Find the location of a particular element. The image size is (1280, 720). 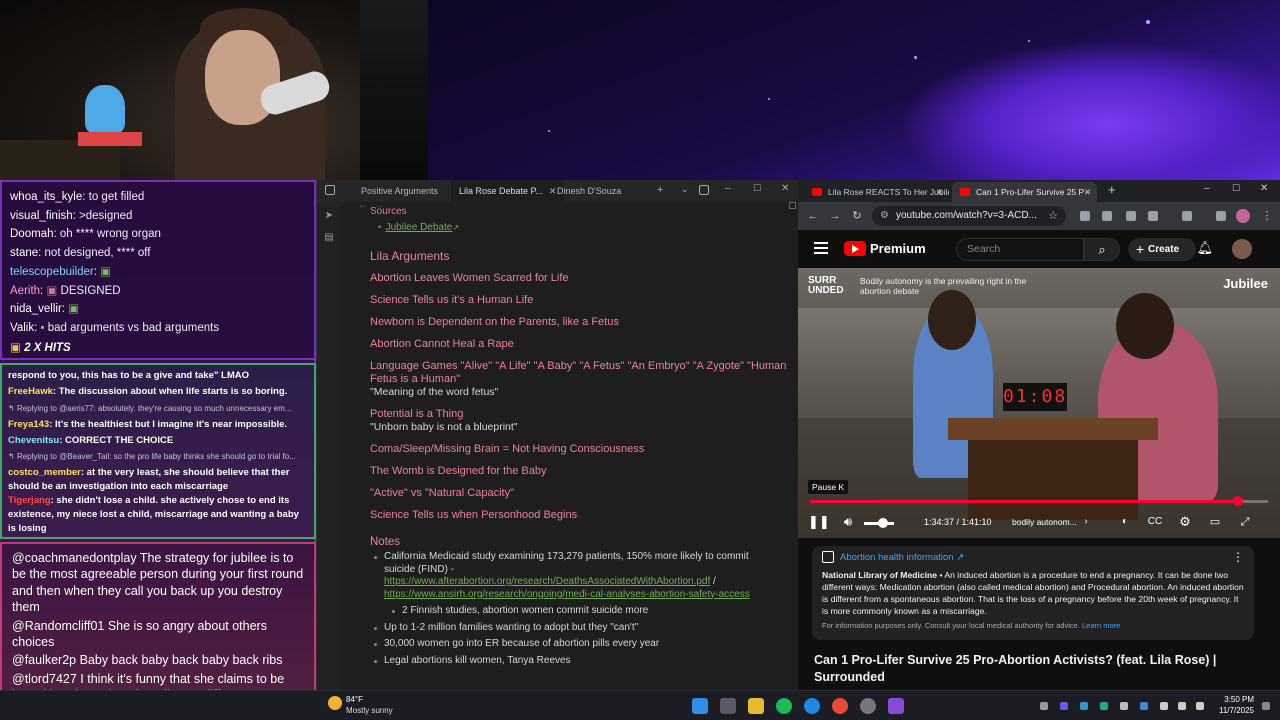

send-icon: ➤ is located at coordinates (329, 216).